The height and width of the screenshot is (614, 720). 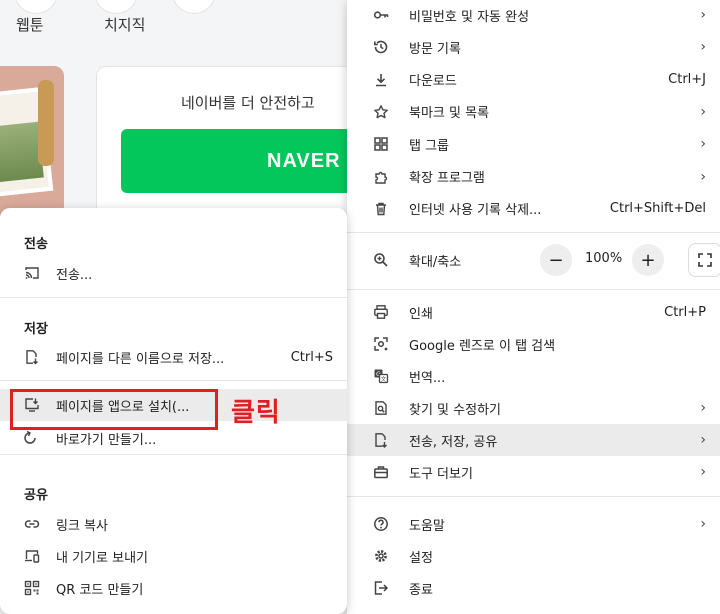 I want to click on exit-icon, so click(x=381, y=588).